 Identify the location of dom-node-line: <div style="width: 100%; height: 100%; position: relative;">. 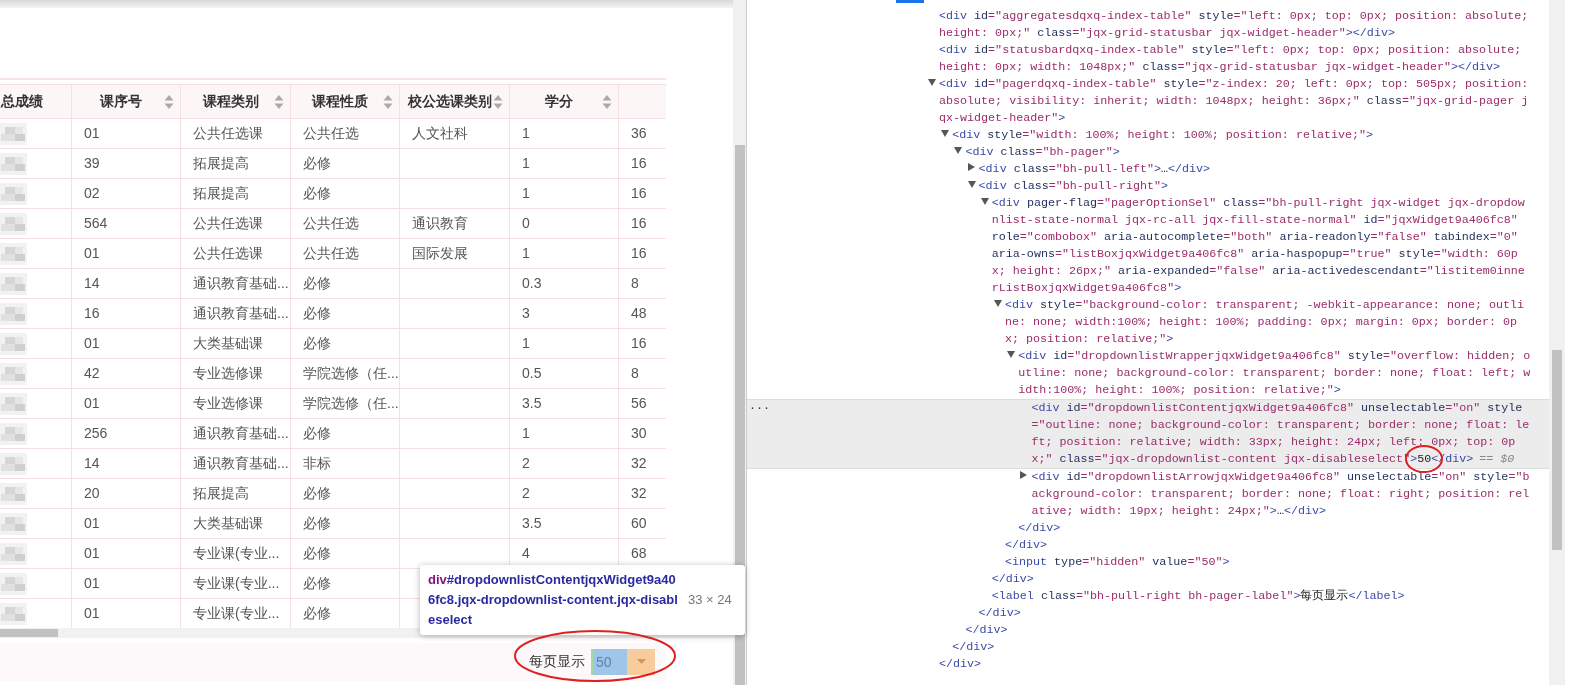
(1148, 135).